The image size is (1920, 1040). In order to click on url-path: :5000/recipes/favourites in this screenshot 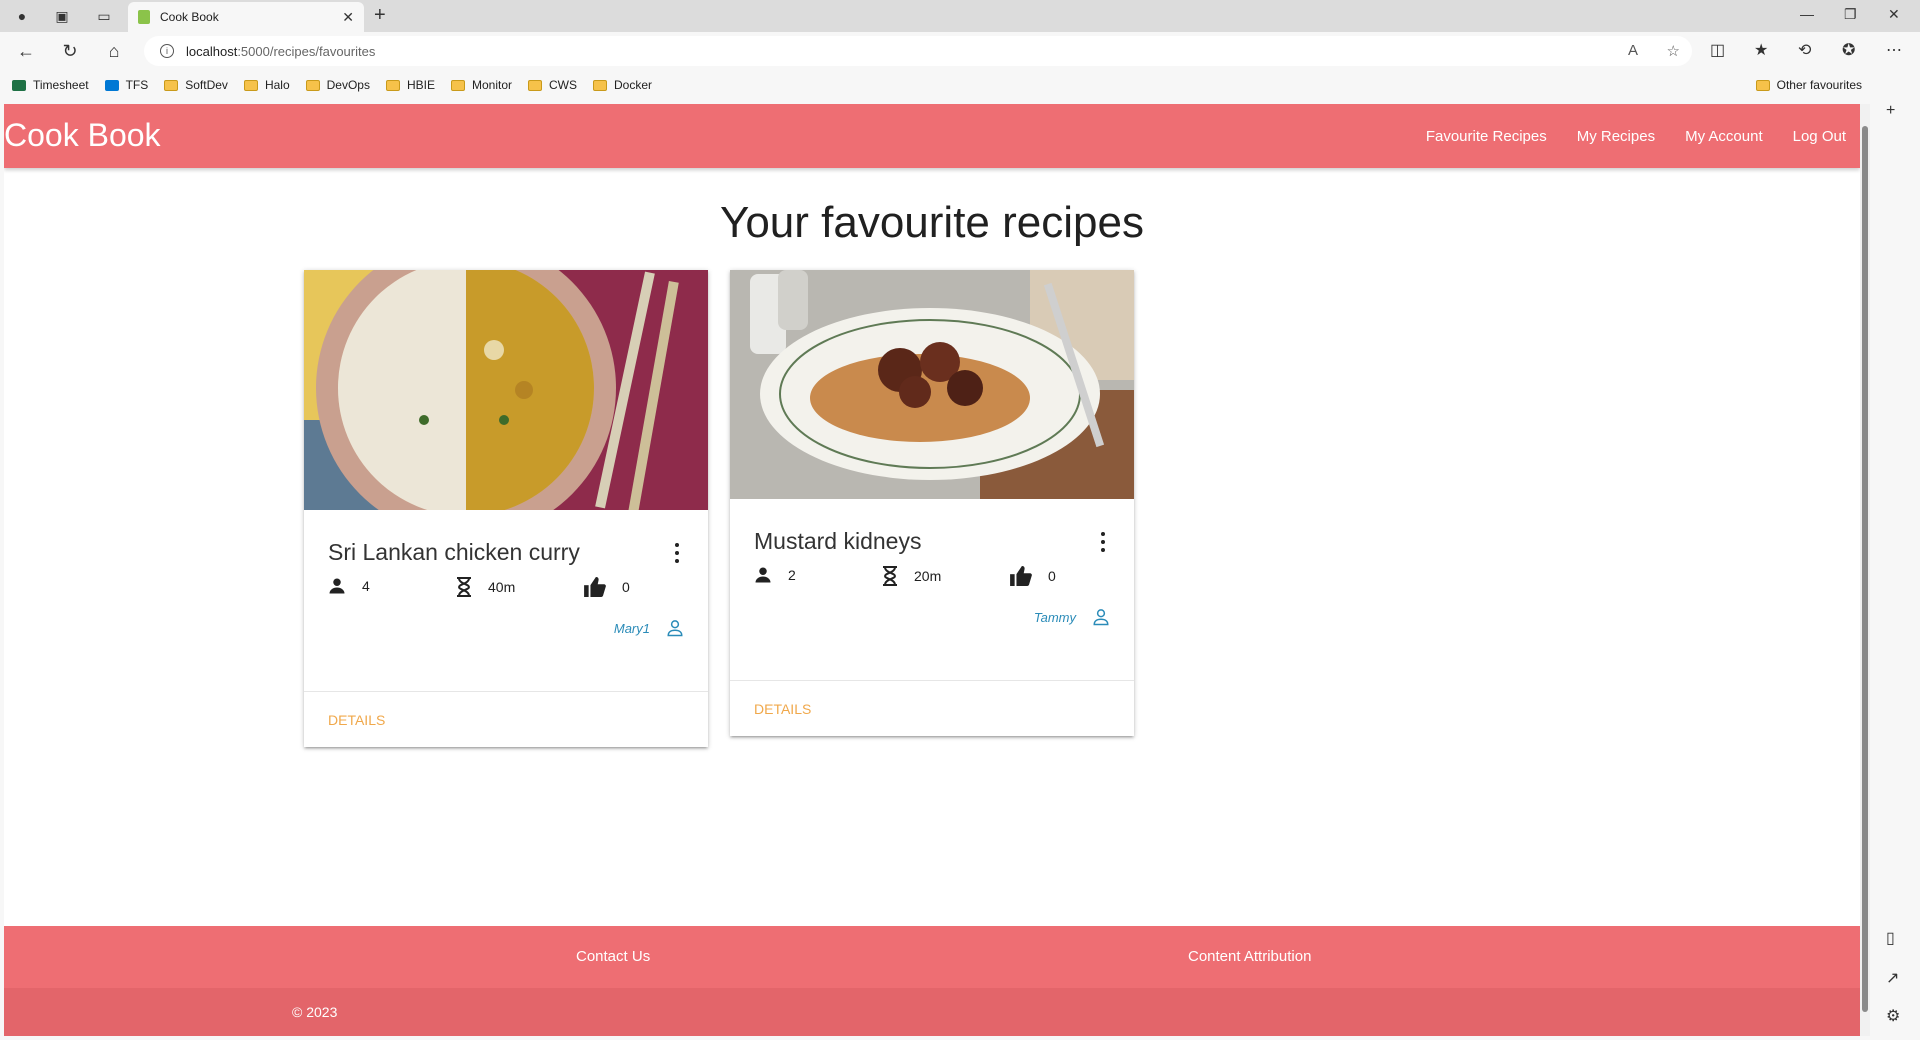, I will do `click(306, 51)`.